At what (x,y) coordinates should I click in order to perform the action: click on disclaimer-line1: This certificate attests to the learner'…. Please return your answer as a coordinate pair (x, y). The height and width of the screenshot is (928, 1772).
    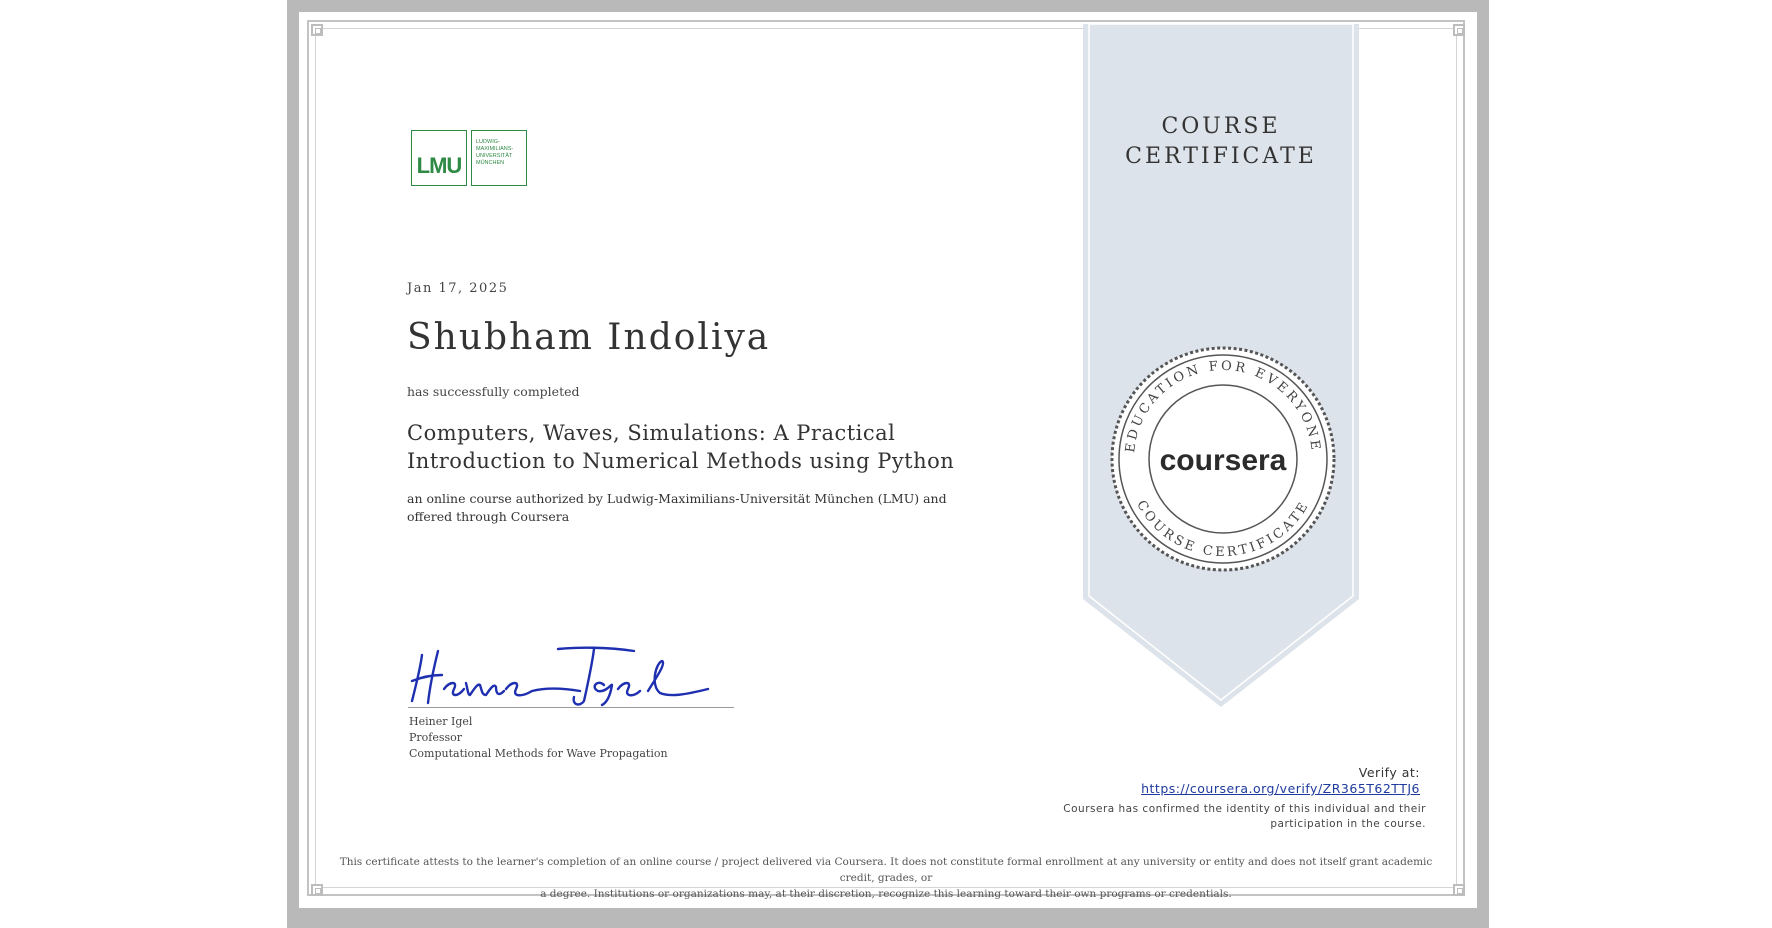
    Looking at the image, I should click on (886, 870).